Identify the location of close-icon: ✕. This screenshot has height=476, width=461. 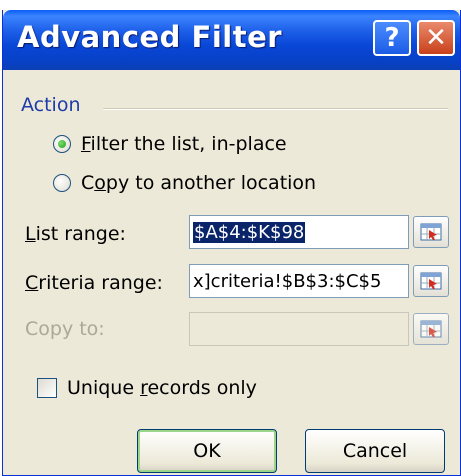
(436, 38).